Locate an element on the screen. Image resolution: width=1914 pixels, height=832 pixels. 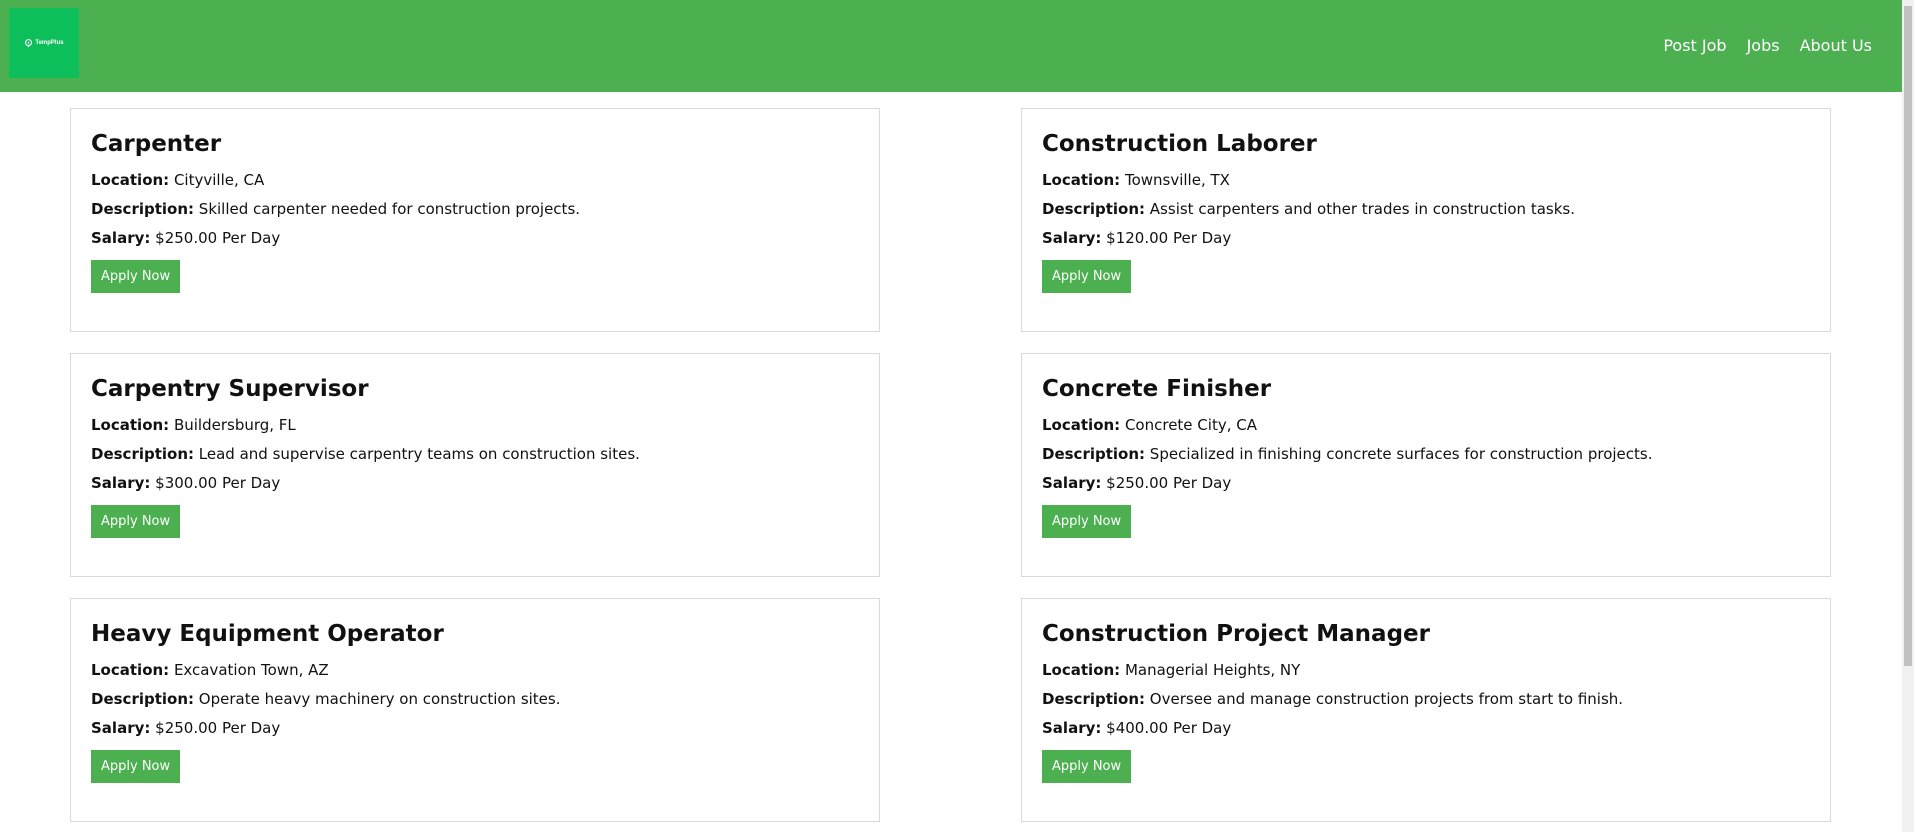
job-location: Location: Cityville, CA is located at coordinates (475, 180).